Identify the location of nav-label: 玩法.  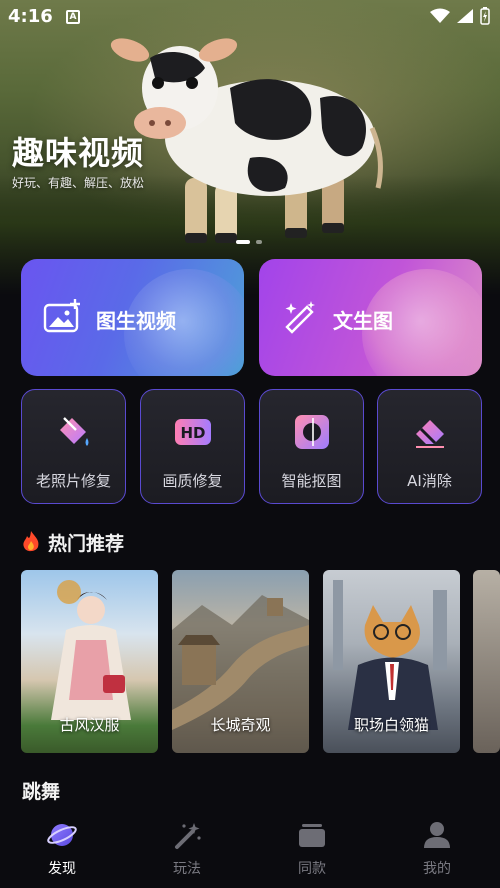
(187, 869).